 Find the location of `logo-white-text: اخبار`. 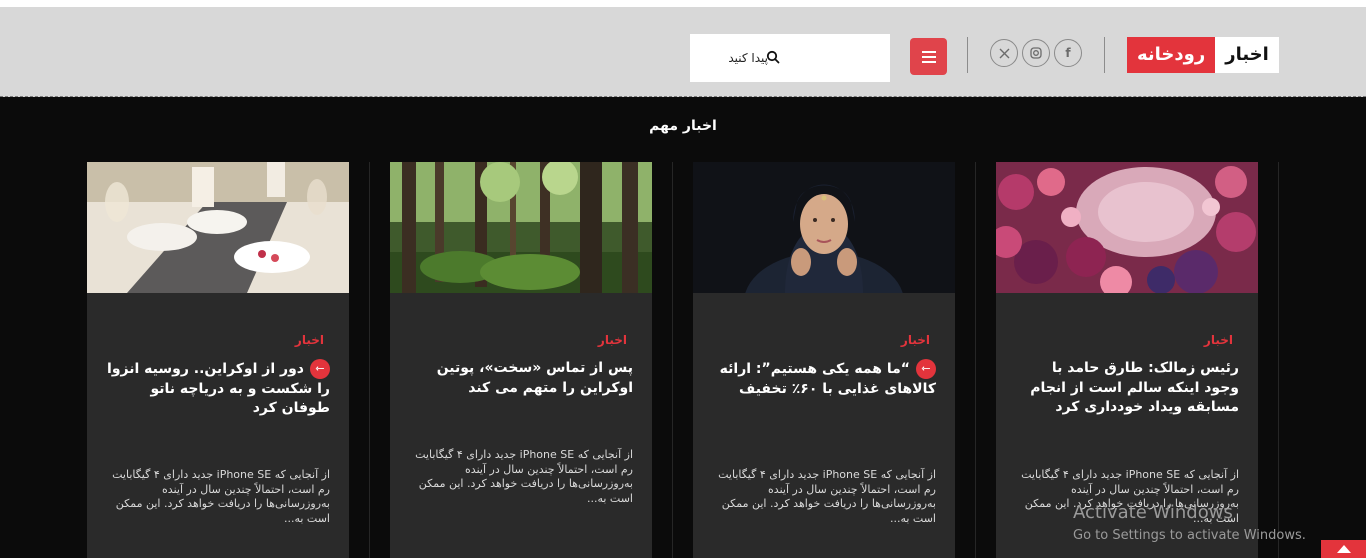

logo-white-text: اخبار is located at coordinates (1247, 55).